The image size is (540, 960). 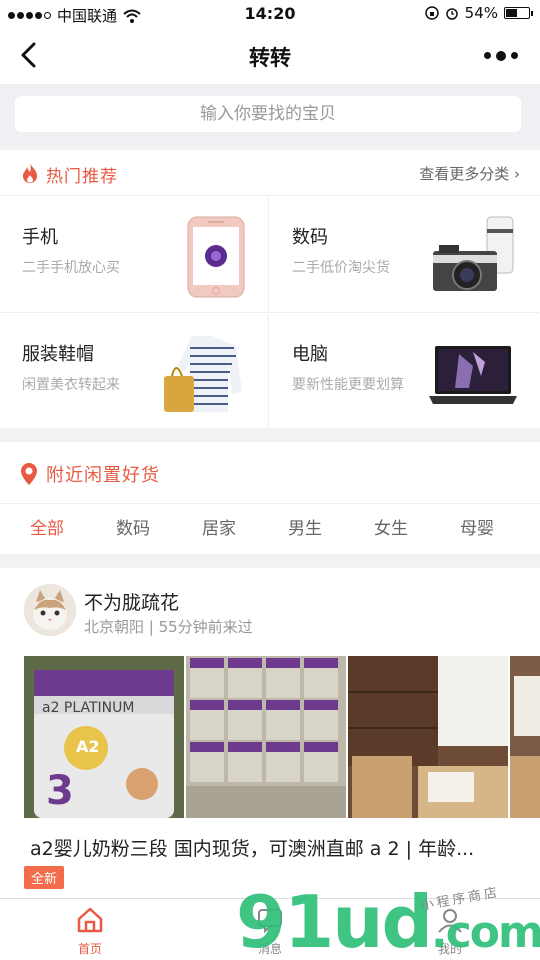 I want to click on phone-image, so click(x=216, y=257).